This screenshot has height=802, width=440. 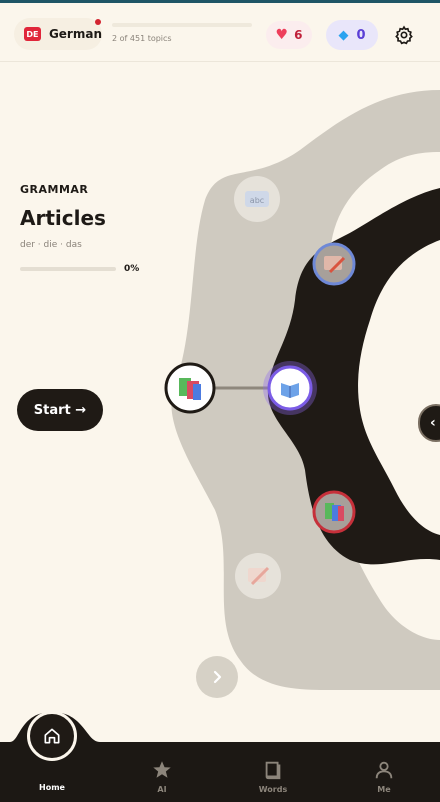 I want to click on next-button, so click(x=217, y=677).